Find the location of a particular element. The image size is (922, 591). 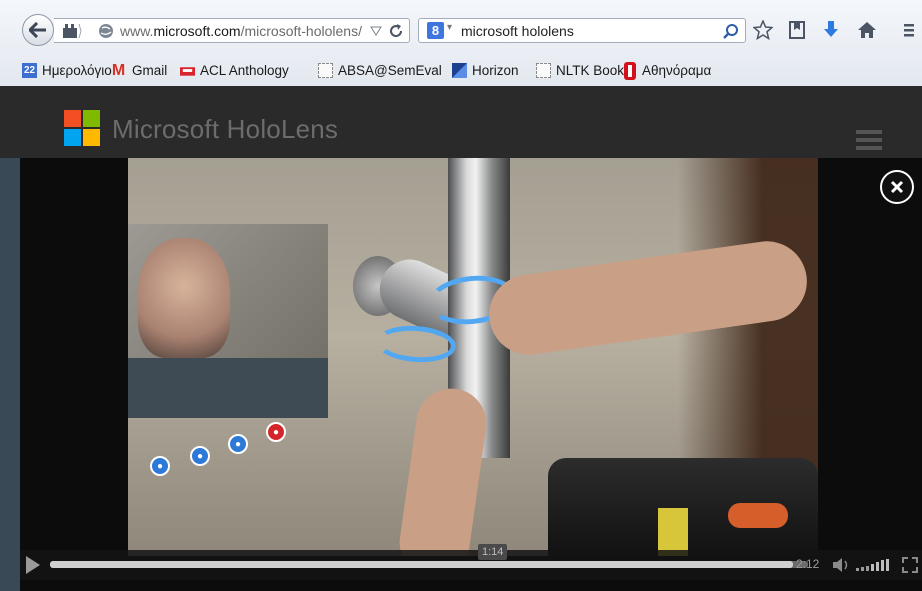

bookmark-absa-semeval: ABSA@SemEval is located at coordinates (380, 70).